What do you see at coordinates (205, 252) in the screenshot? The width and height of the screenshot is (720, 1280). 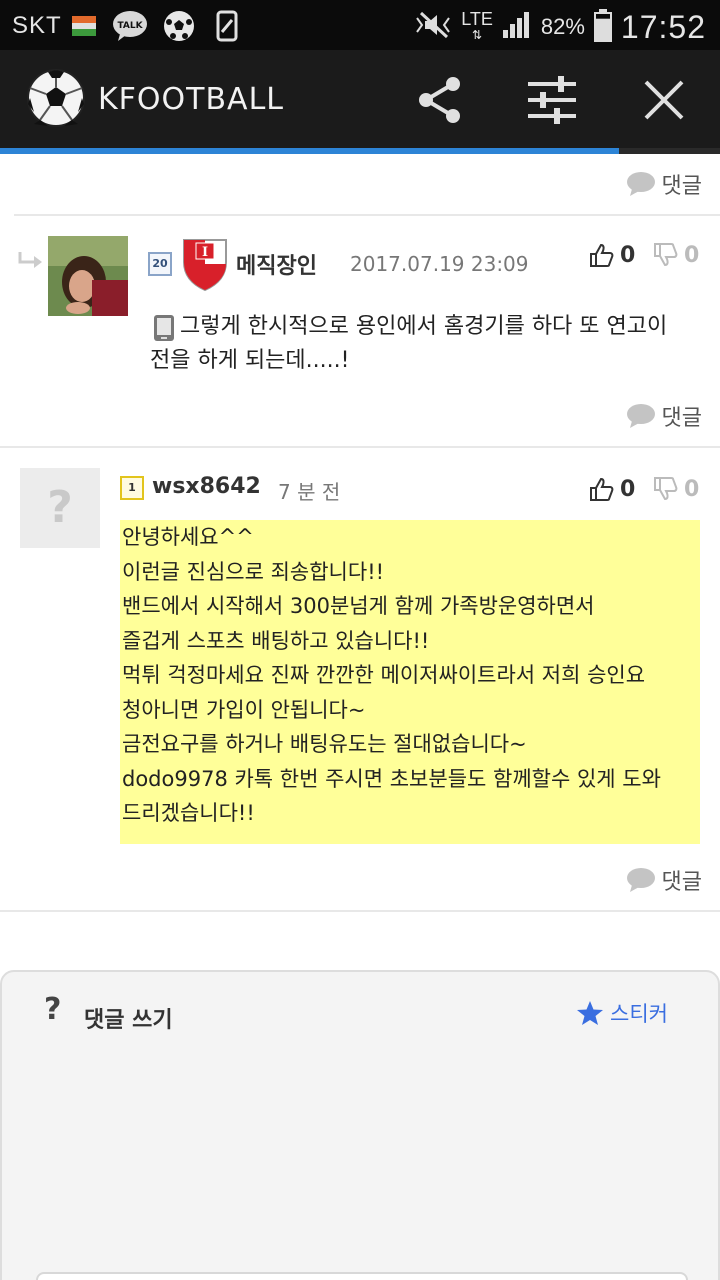 I see `svg-text: I` at bounding box center [205, 252].